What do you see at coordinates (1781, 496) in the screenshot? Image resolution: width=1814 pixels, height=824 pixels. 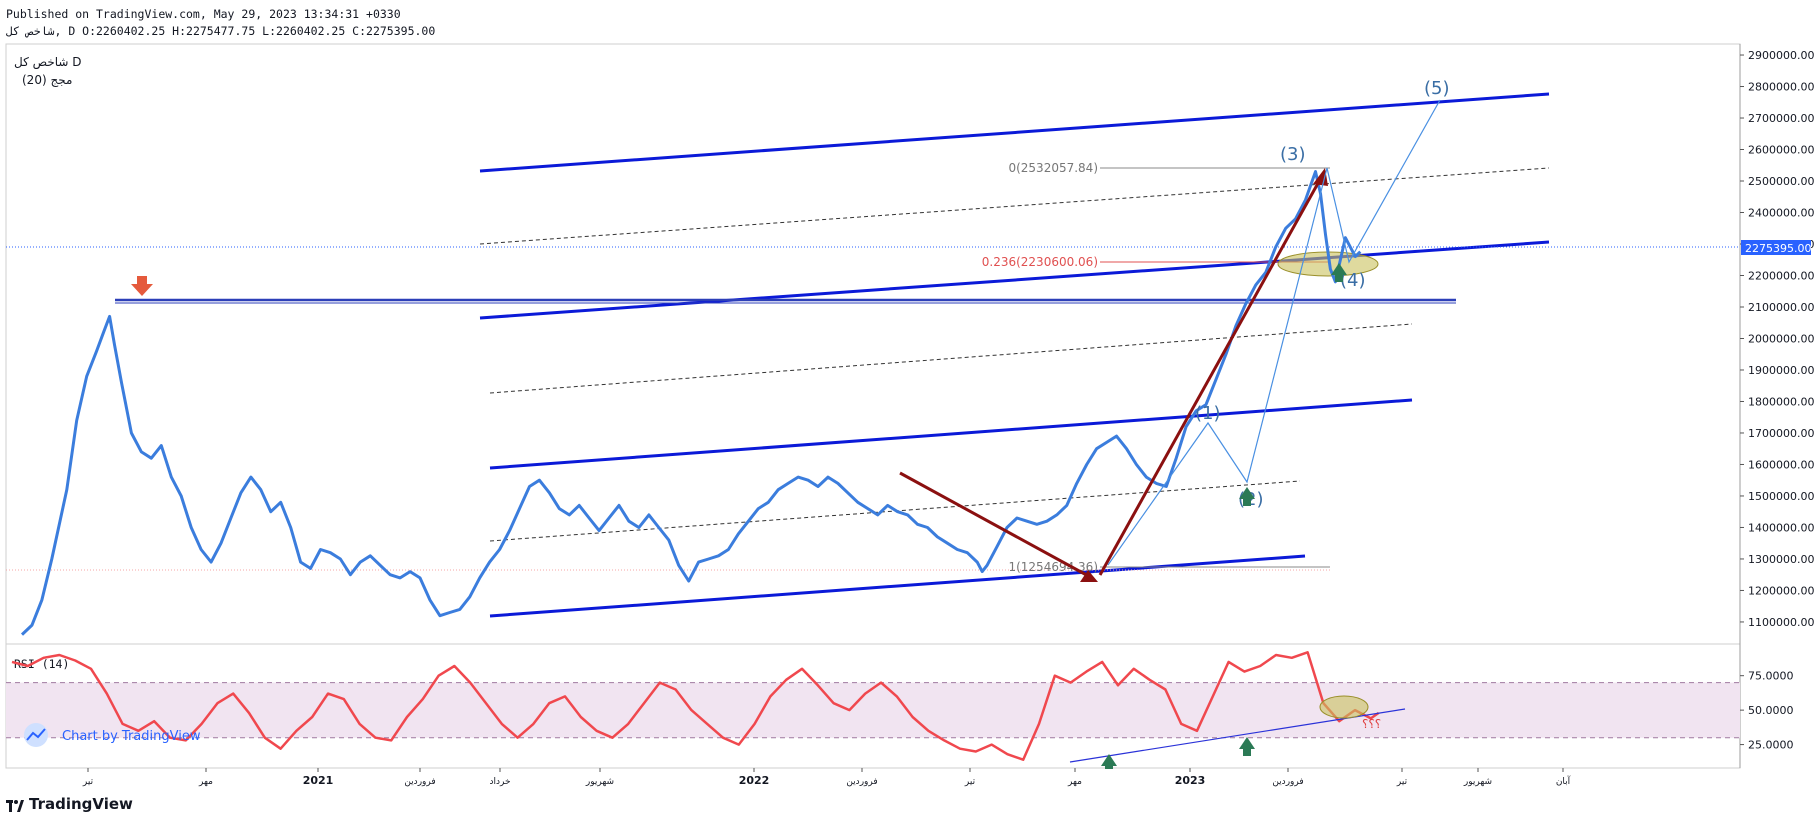 I see `price-y-tick-label: 1500000.00` at bounding box center [1781, 496].